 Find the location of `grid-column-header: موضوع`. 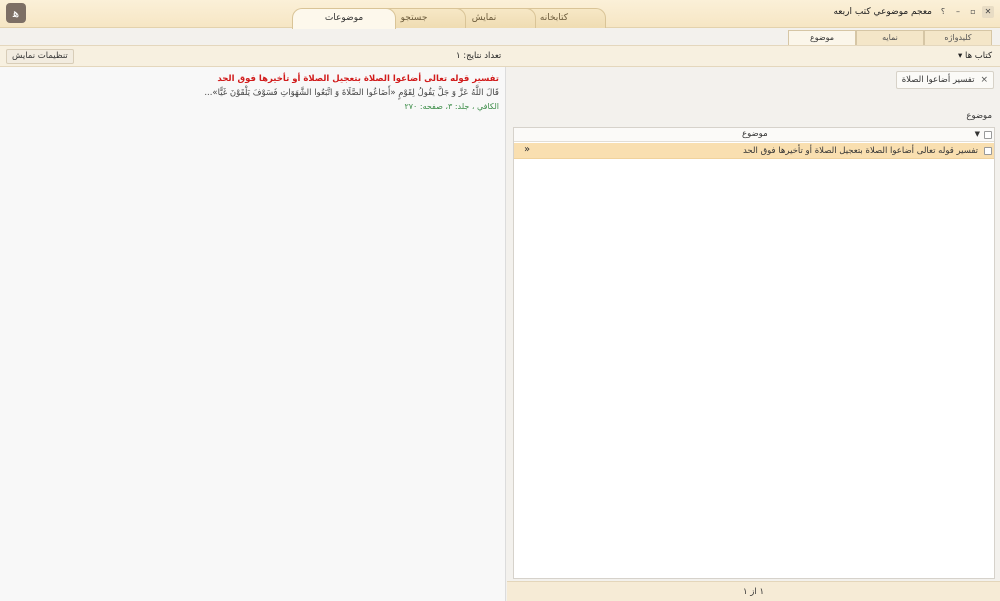

grid-column-header: موضوع is located at coordinates (755, 134).